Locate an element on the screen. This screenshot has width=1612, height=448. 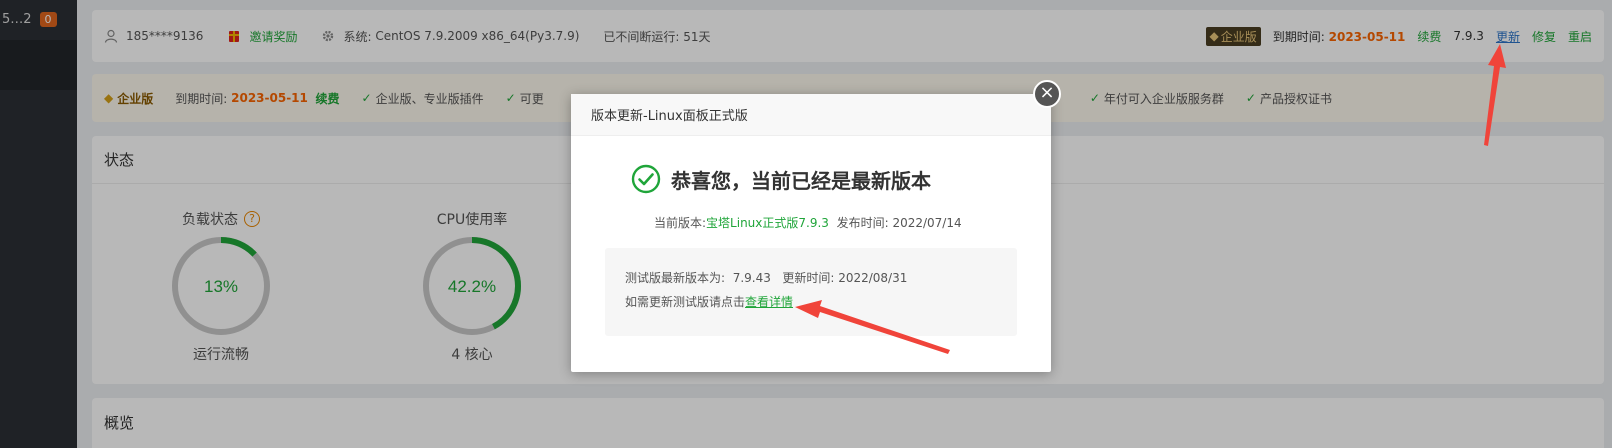
dialog-title: 版本更新-Linux面板正式版 is located at coordinates (811, 115).